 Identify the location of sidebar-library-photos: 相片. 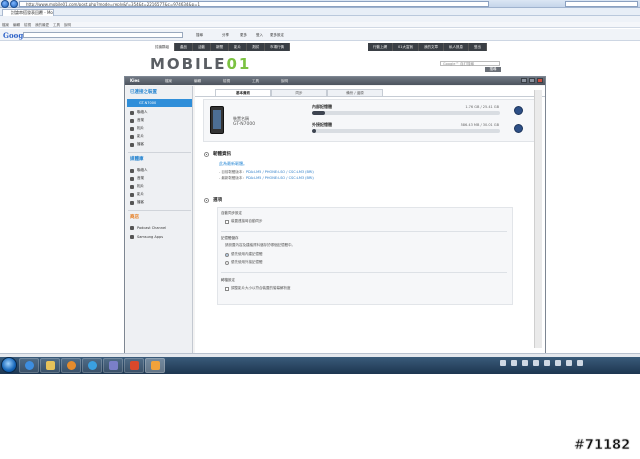
(137, 186).